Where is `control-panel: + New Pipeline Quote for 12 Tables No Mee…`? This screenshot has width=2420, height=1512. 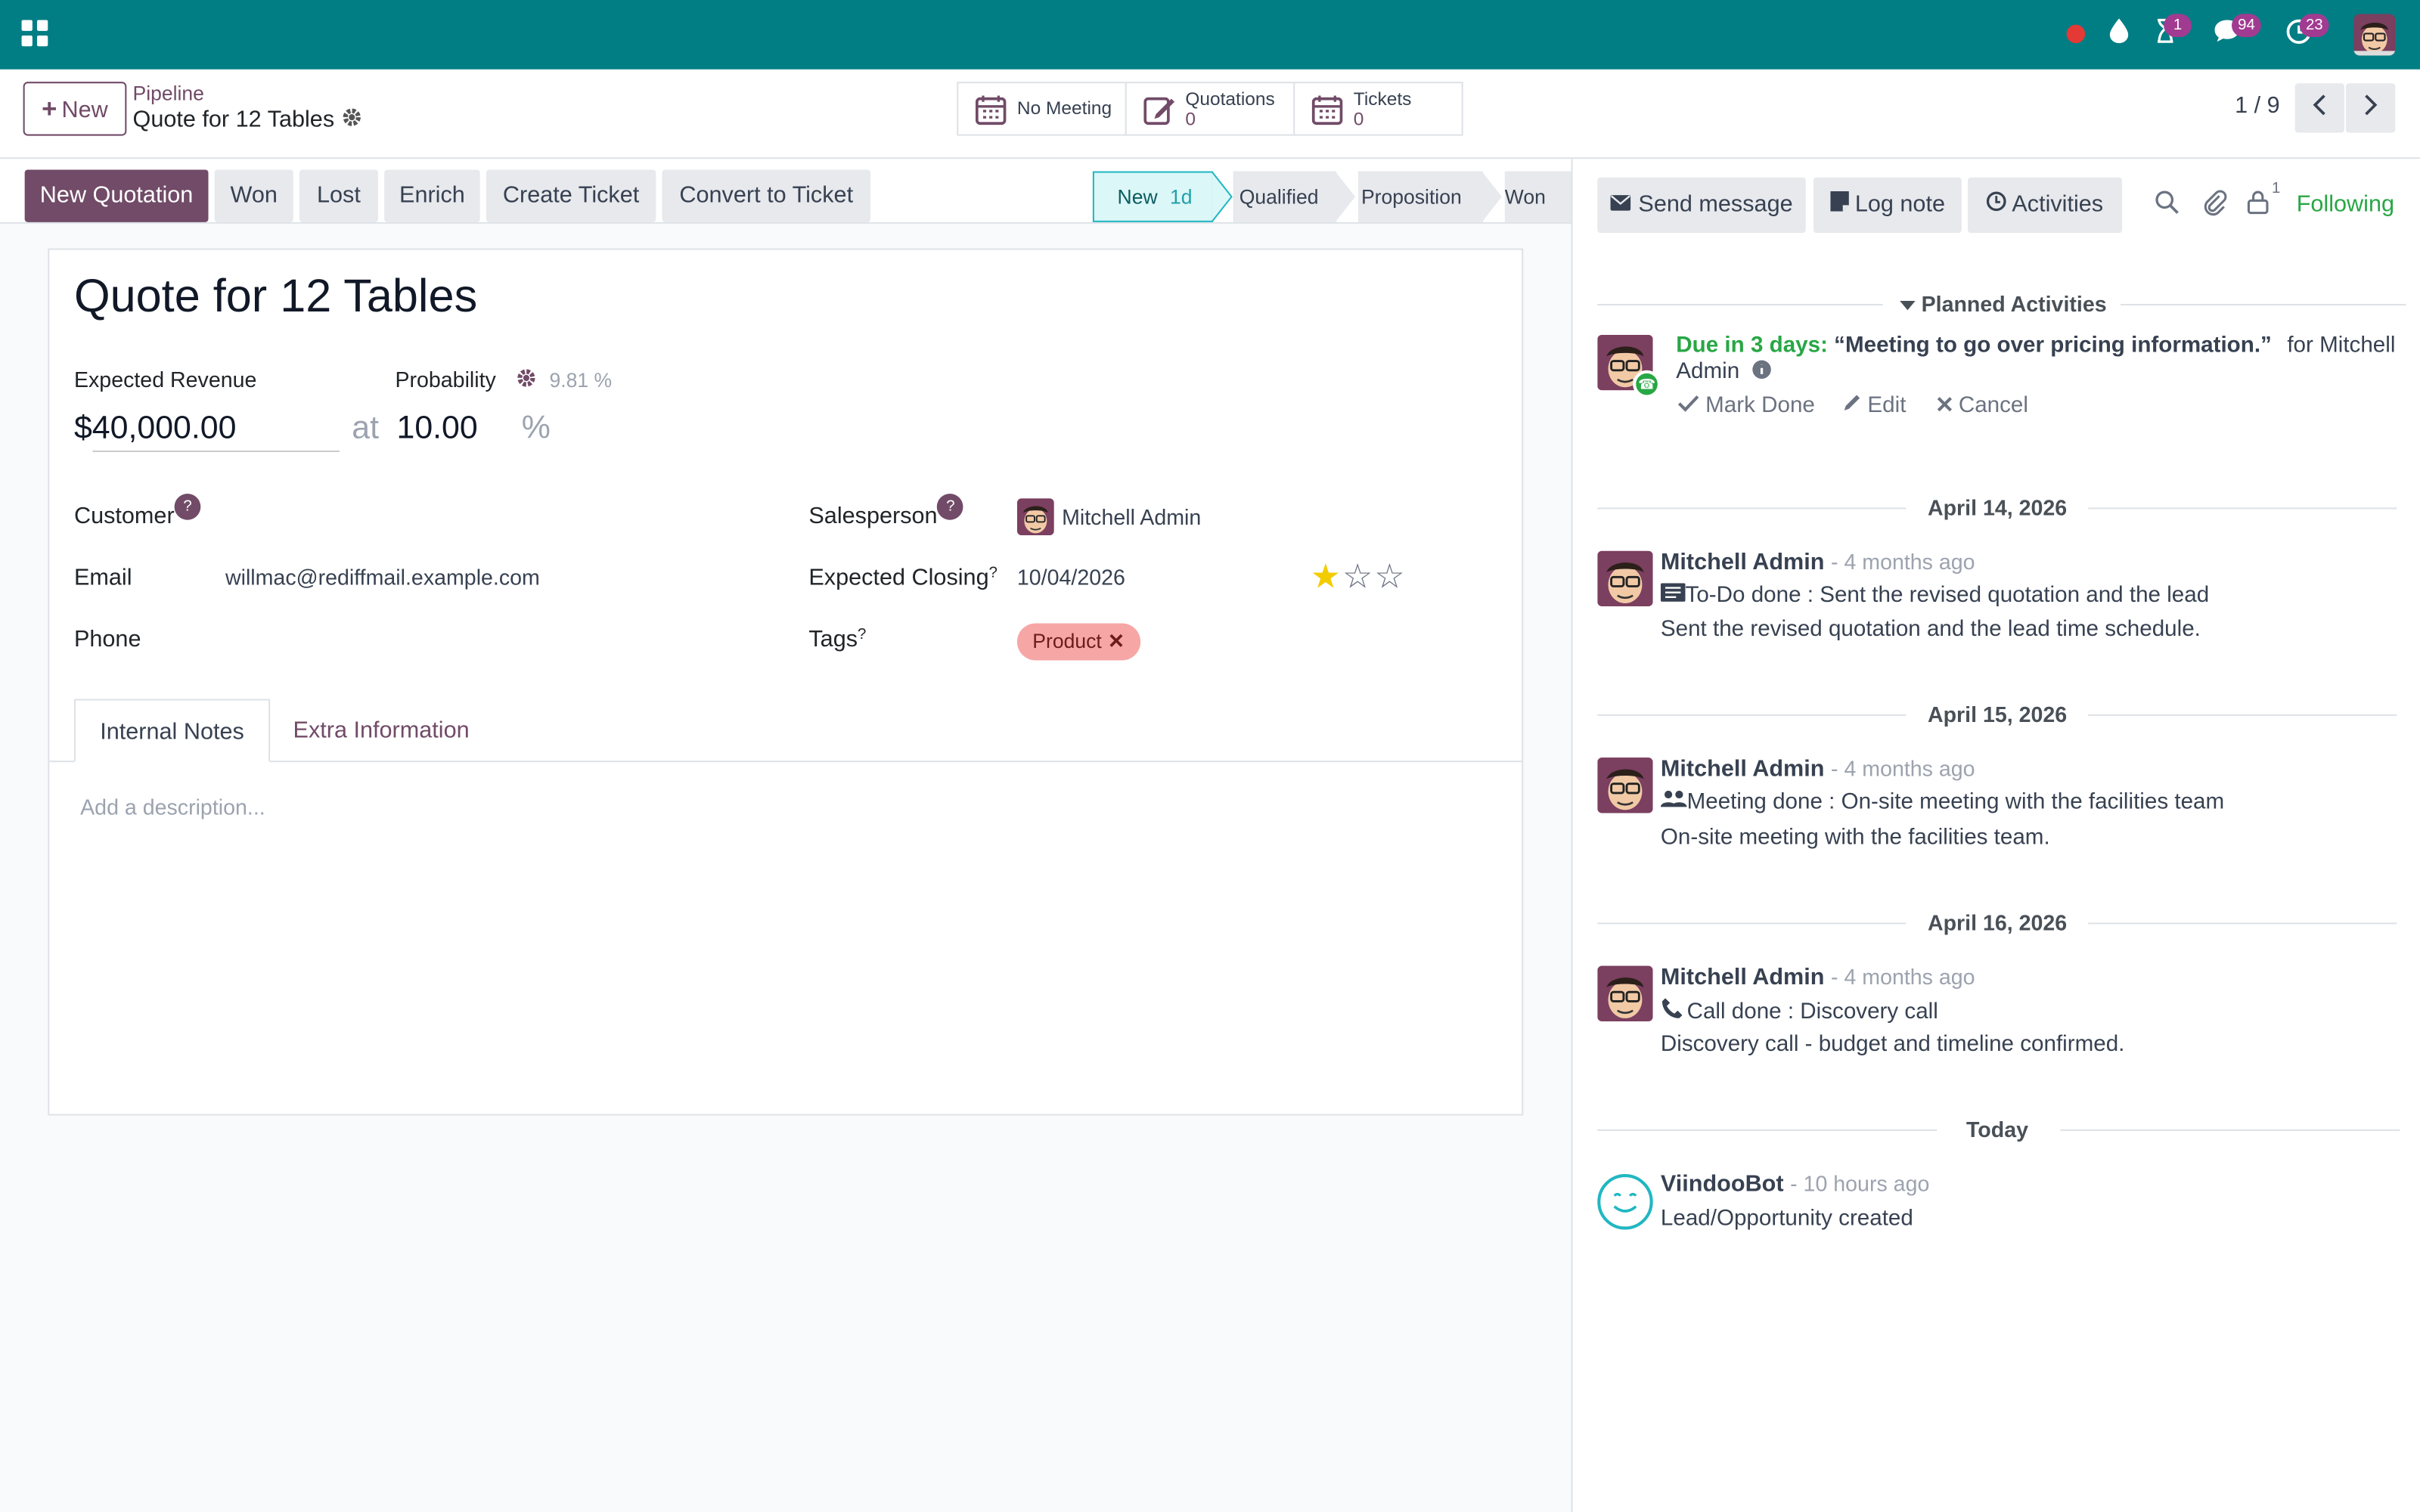 control-panel: + New Pipeline Quote for 12 Tables No Mee… is located at coordinates (1210, 114).